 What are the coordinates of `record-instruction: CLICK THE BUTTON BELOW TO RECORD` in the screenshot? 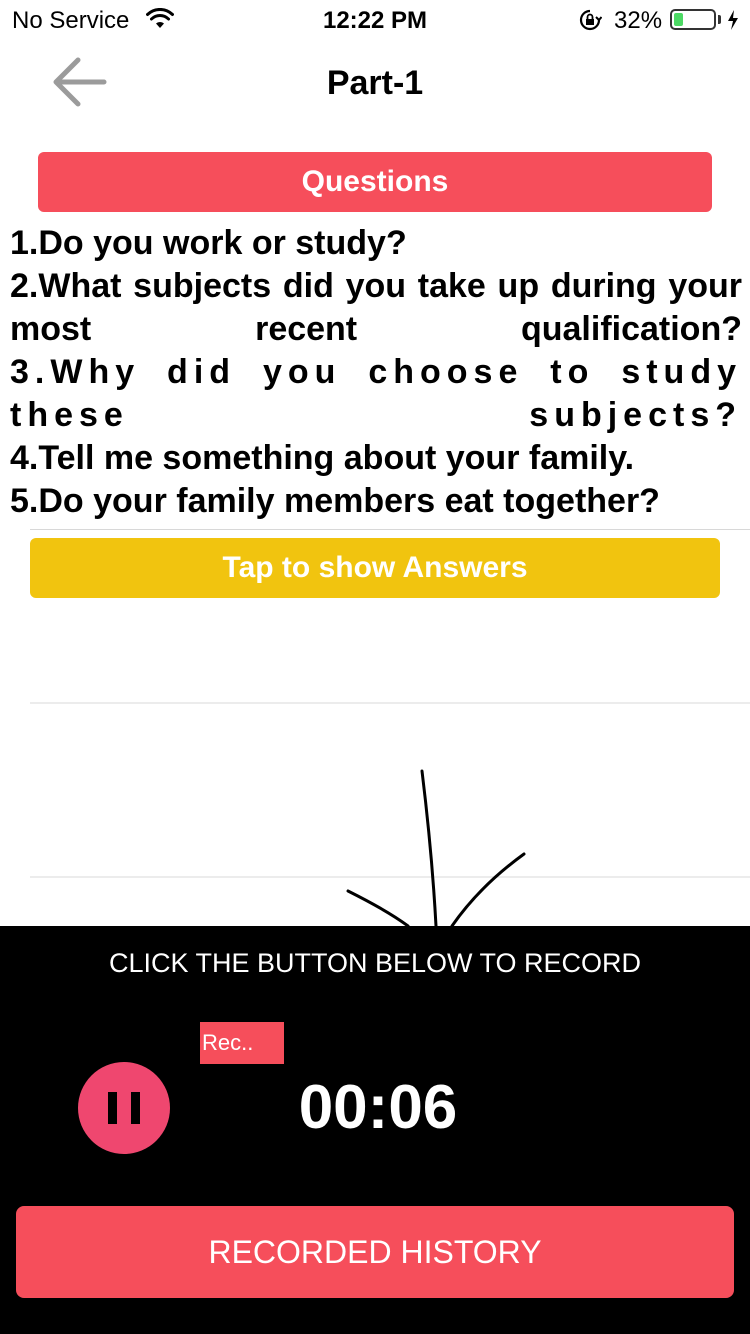 It's located at (375, 963).